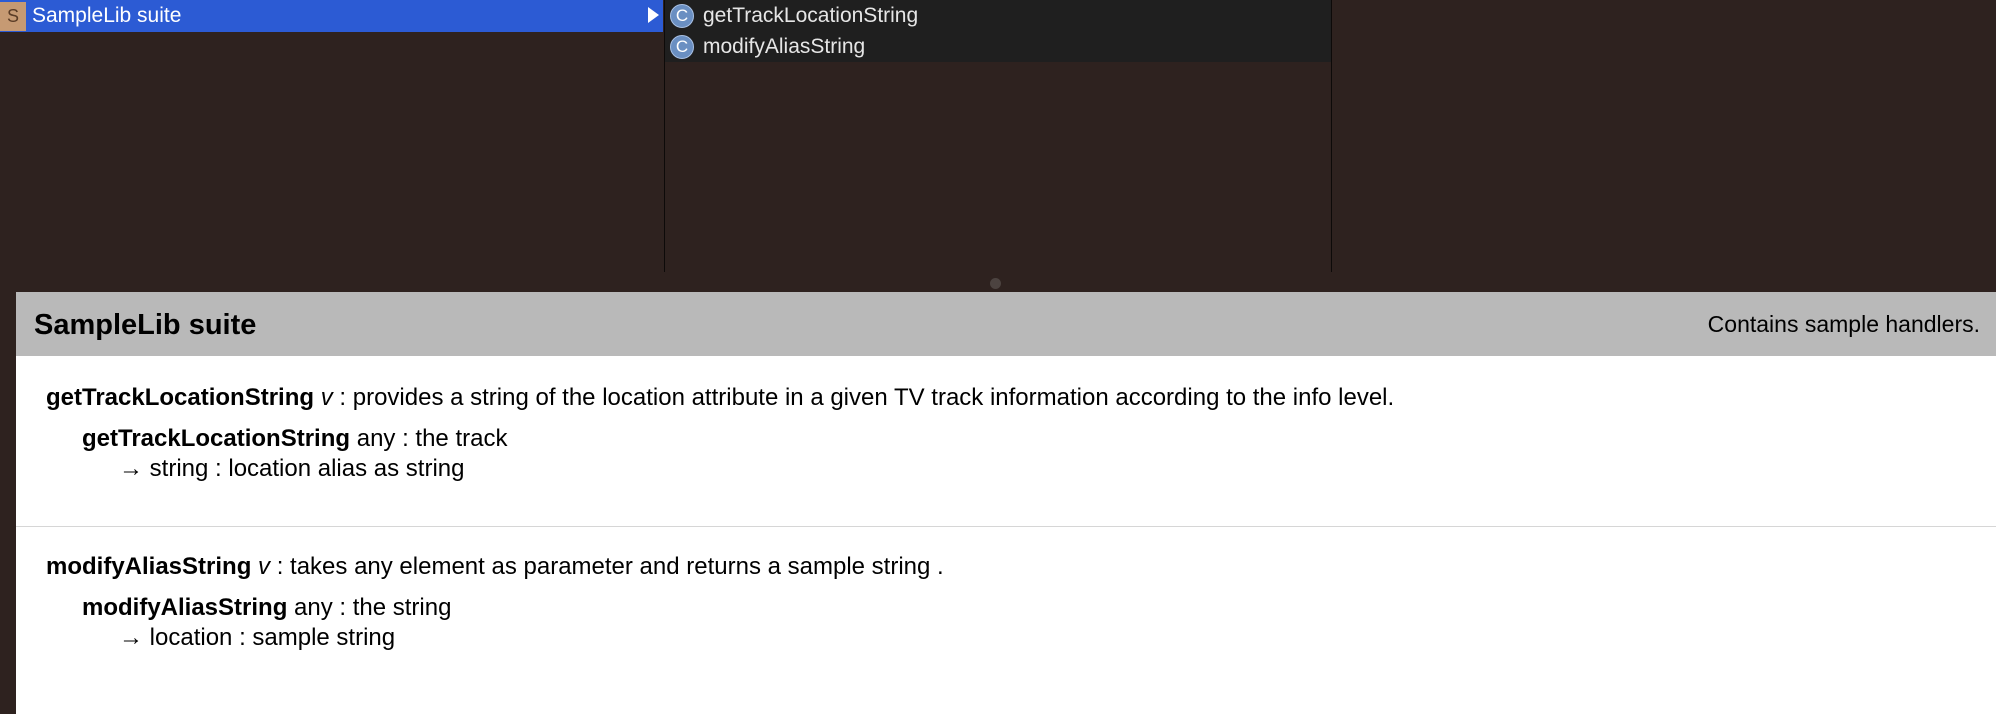 This screenshot has height=714, width=1996. What do you see at coordinates (307, 468) in the screenshot?
I see `result-description: string : location alias as string` at bounding box center [307, 468].